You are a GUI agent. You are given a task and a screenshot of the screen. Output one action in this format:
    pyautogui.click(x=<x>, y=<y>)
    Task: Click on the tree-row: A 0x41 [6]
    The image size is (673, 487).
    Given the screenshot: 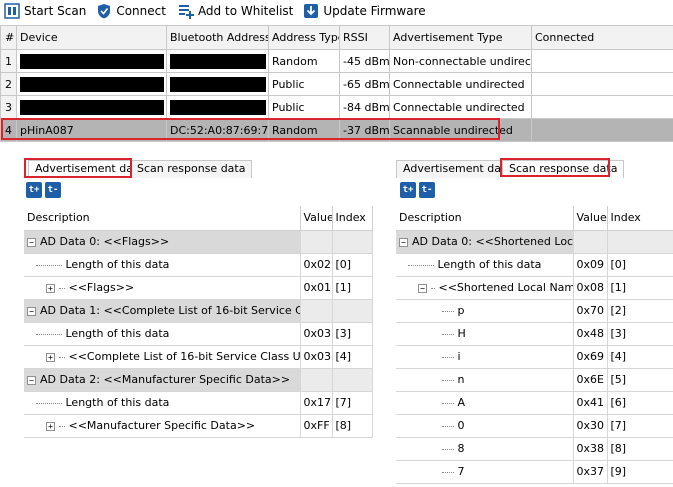 What is the action you would take?
    pyautogui.click(x=534, y=403)
    